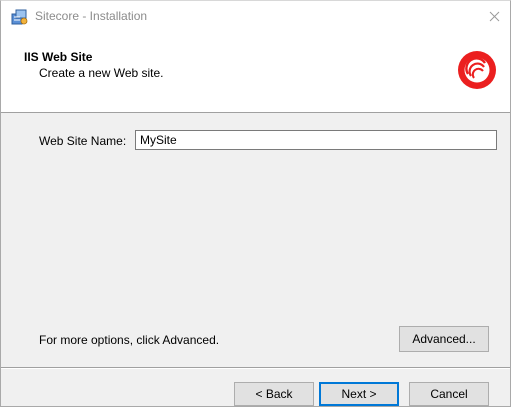 The width and height of the screenshot is (511, 407). What do you see at coordinates (58, 57) in the screenshot?
I see `page-title: IIS Web Site` at bounding box center [58, 57].